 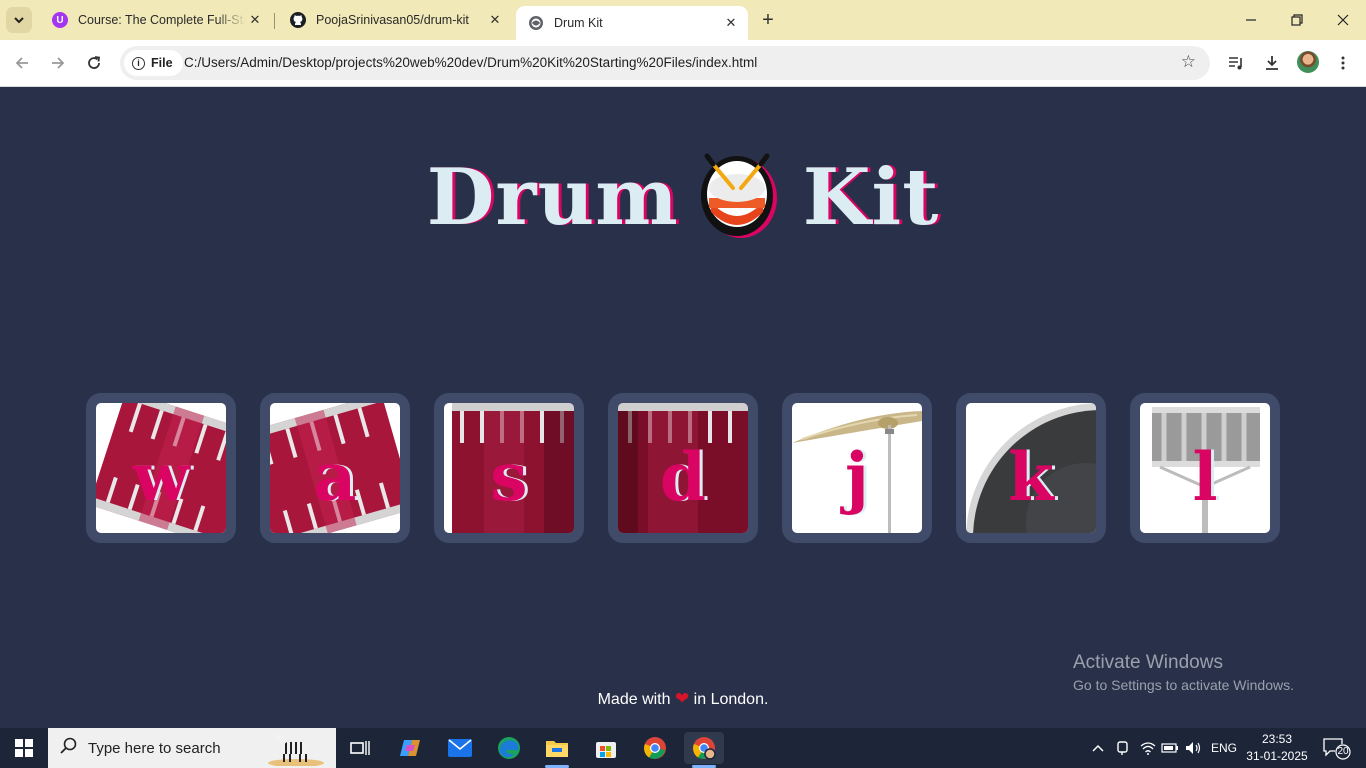 What do you see at coordinates (1031, 477) in the screenshot?
I see `drum-key-letter: k` at bounding box center [1031, 477].